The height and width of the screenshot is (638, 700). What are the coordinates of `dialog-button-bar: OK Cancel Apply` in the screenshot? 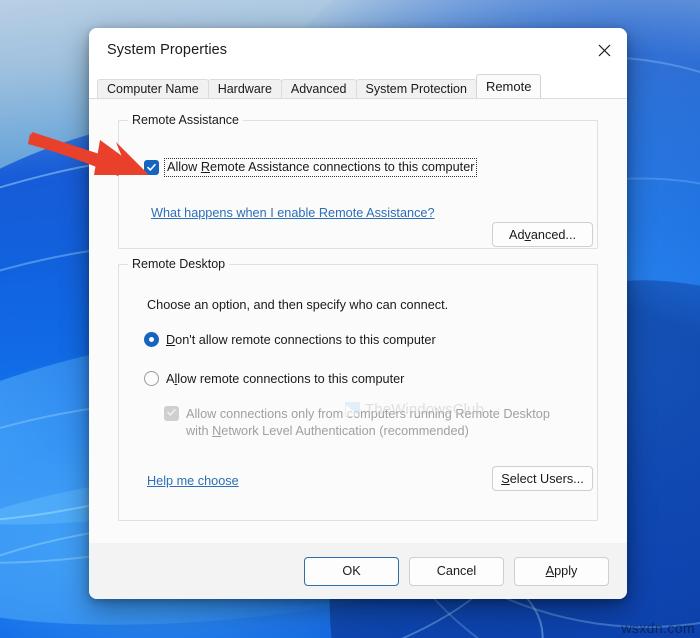 It's located at (358, 571).